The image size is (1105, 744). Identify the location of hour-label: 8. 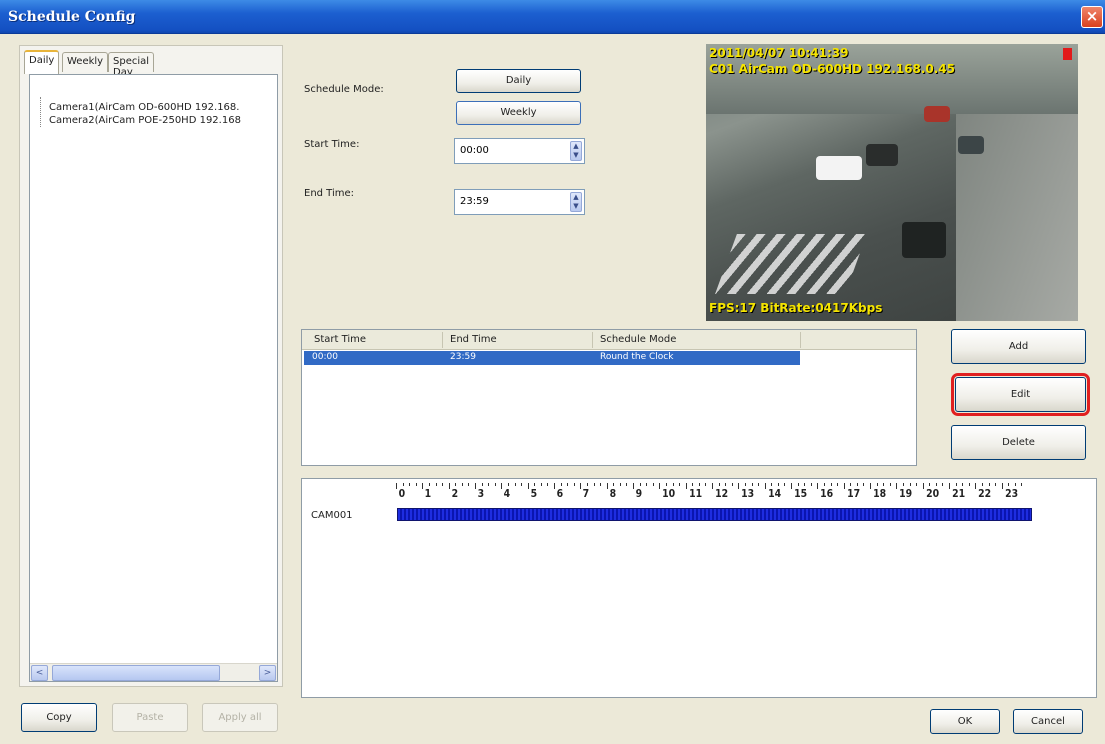
(612, 493).